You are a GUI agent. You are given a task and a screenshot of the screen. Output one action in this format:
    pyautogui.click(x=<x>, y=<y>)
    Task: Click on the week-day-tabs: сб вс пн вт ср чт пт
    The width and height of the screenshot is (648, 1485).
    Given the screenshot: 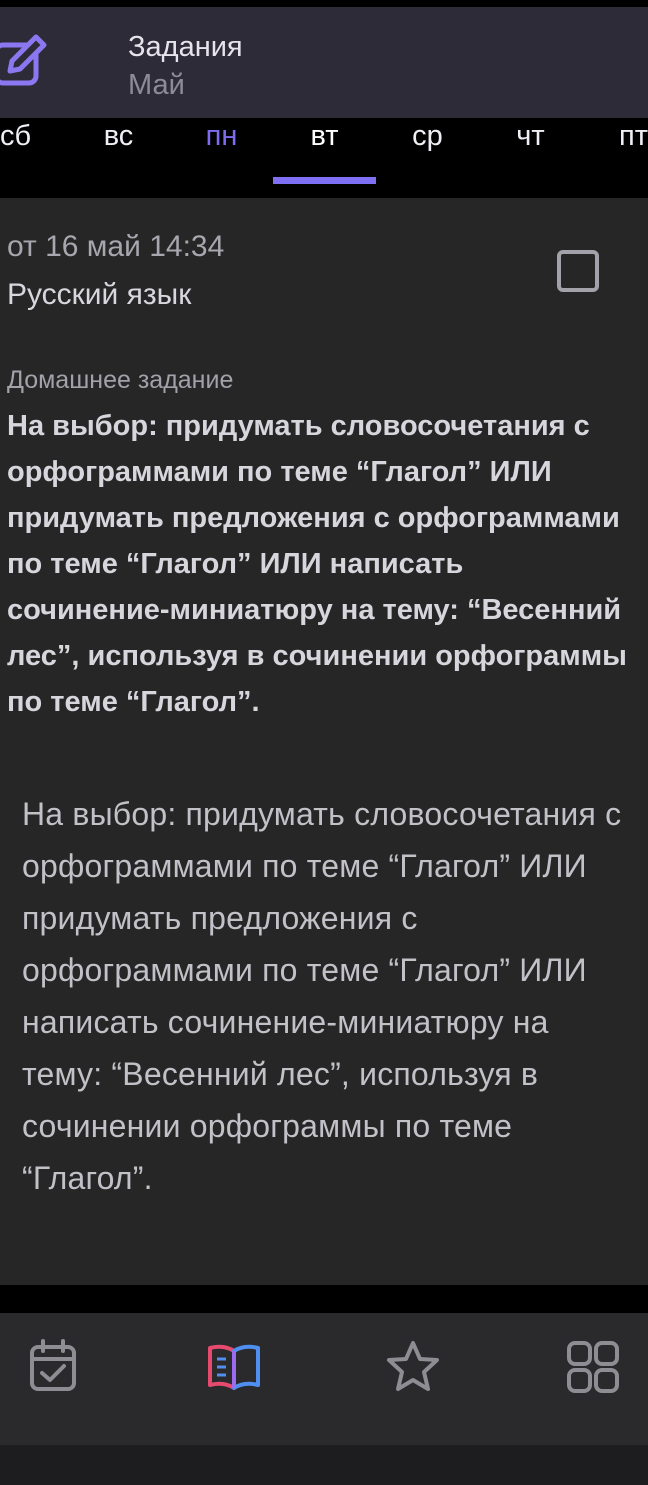 What is the action you would take?
    pyautogui.click(x=324, y=158)
    